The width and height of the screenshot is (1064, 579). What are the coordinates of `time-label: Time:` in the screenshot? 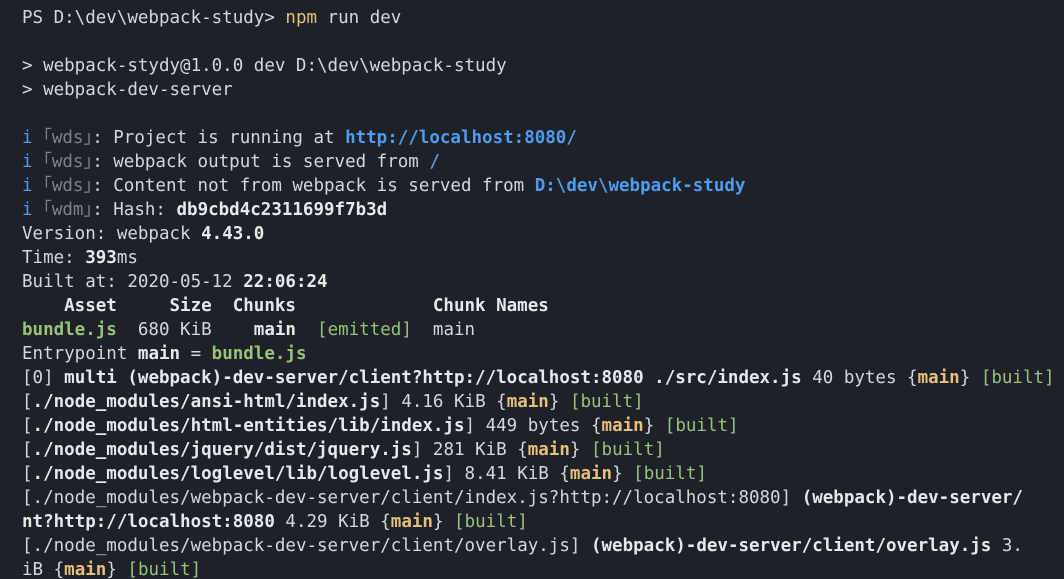 It's located at (54, 258).